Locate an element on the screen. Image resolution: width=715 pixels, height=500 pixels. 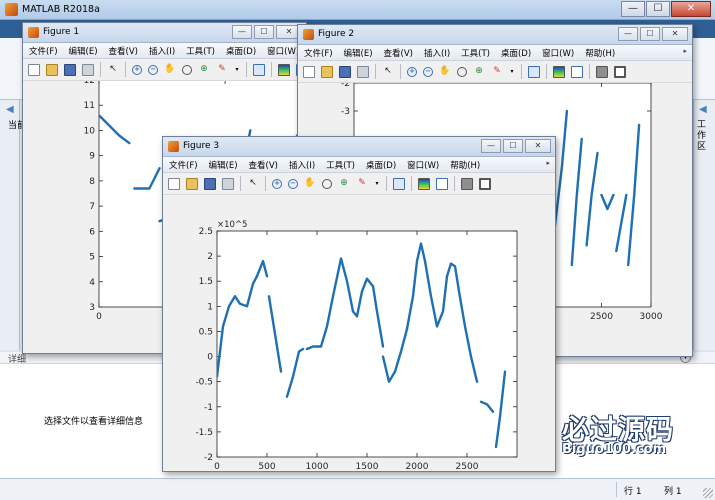
resize-grip-icon is located at coordinates (708, 493).